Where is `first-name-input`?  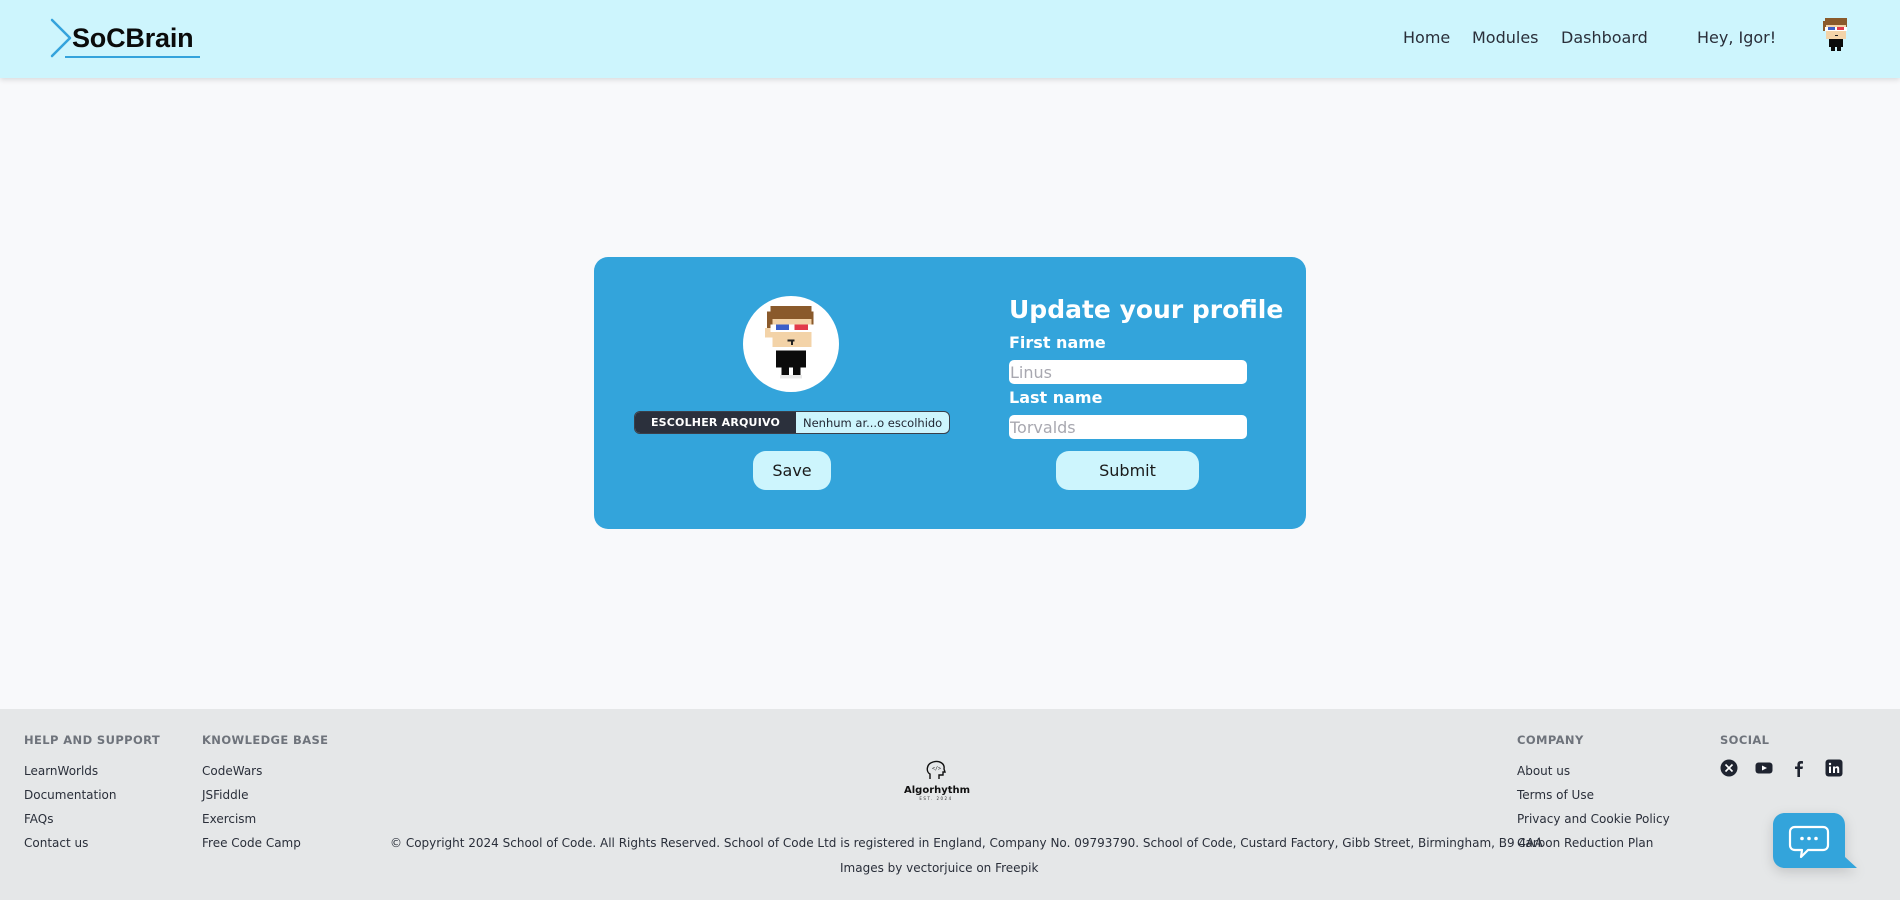
first-name-input is located at coordinates (1128, 372).